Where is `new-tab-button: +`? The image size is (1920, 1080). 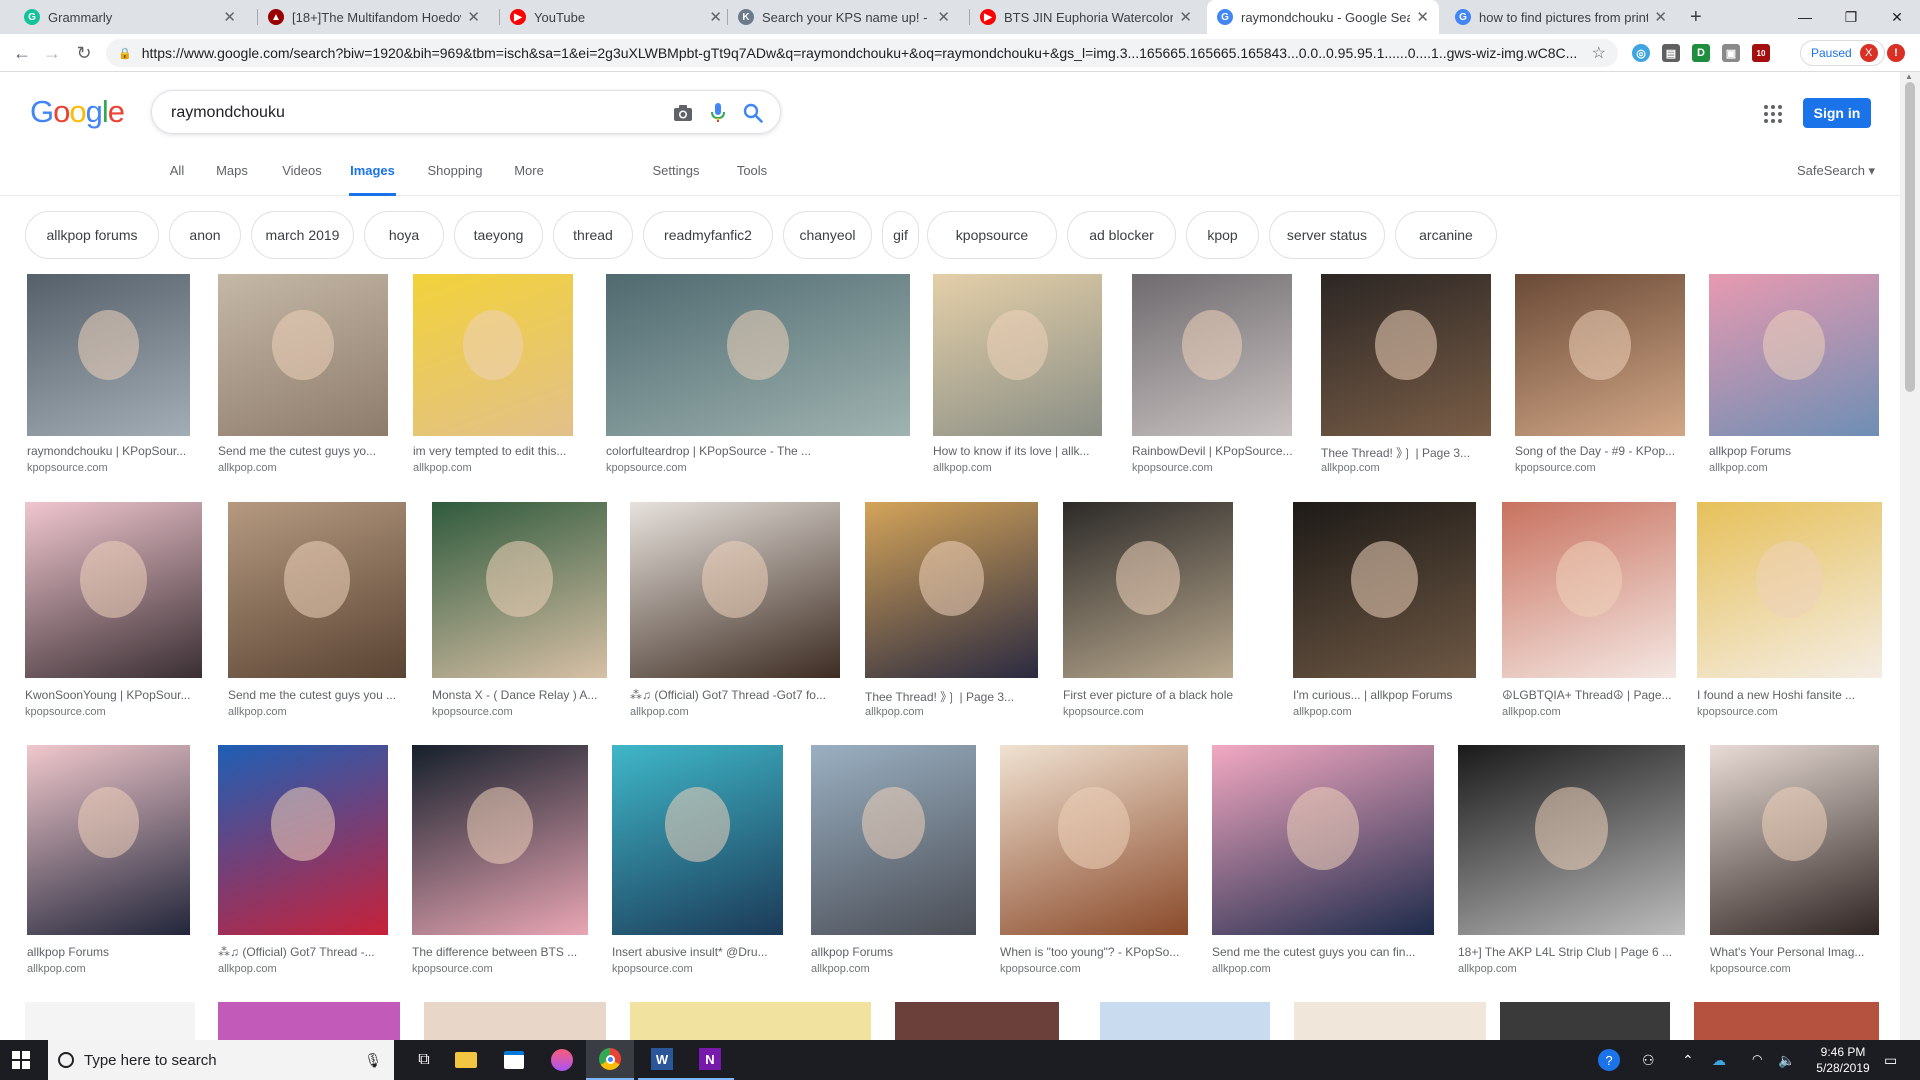 new-tab-button: + is located at coordinates (1696, 17).